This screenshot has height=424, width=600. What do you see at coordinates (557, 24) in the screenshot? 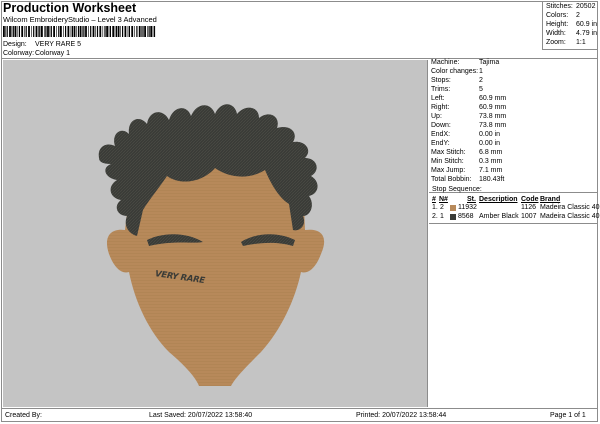
I see `height-label: Height:` at bounding box center [557, 24].